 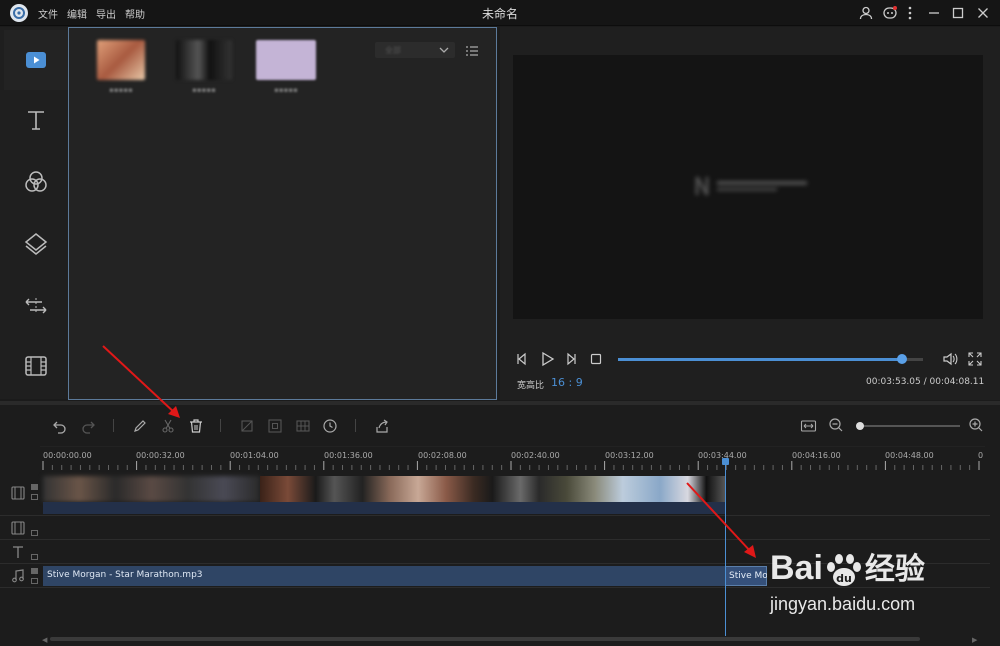 What do you see at coordinates (975, 359) in the screenshot?
I see `fullscreen-icon` at bounding box center [975, 359].